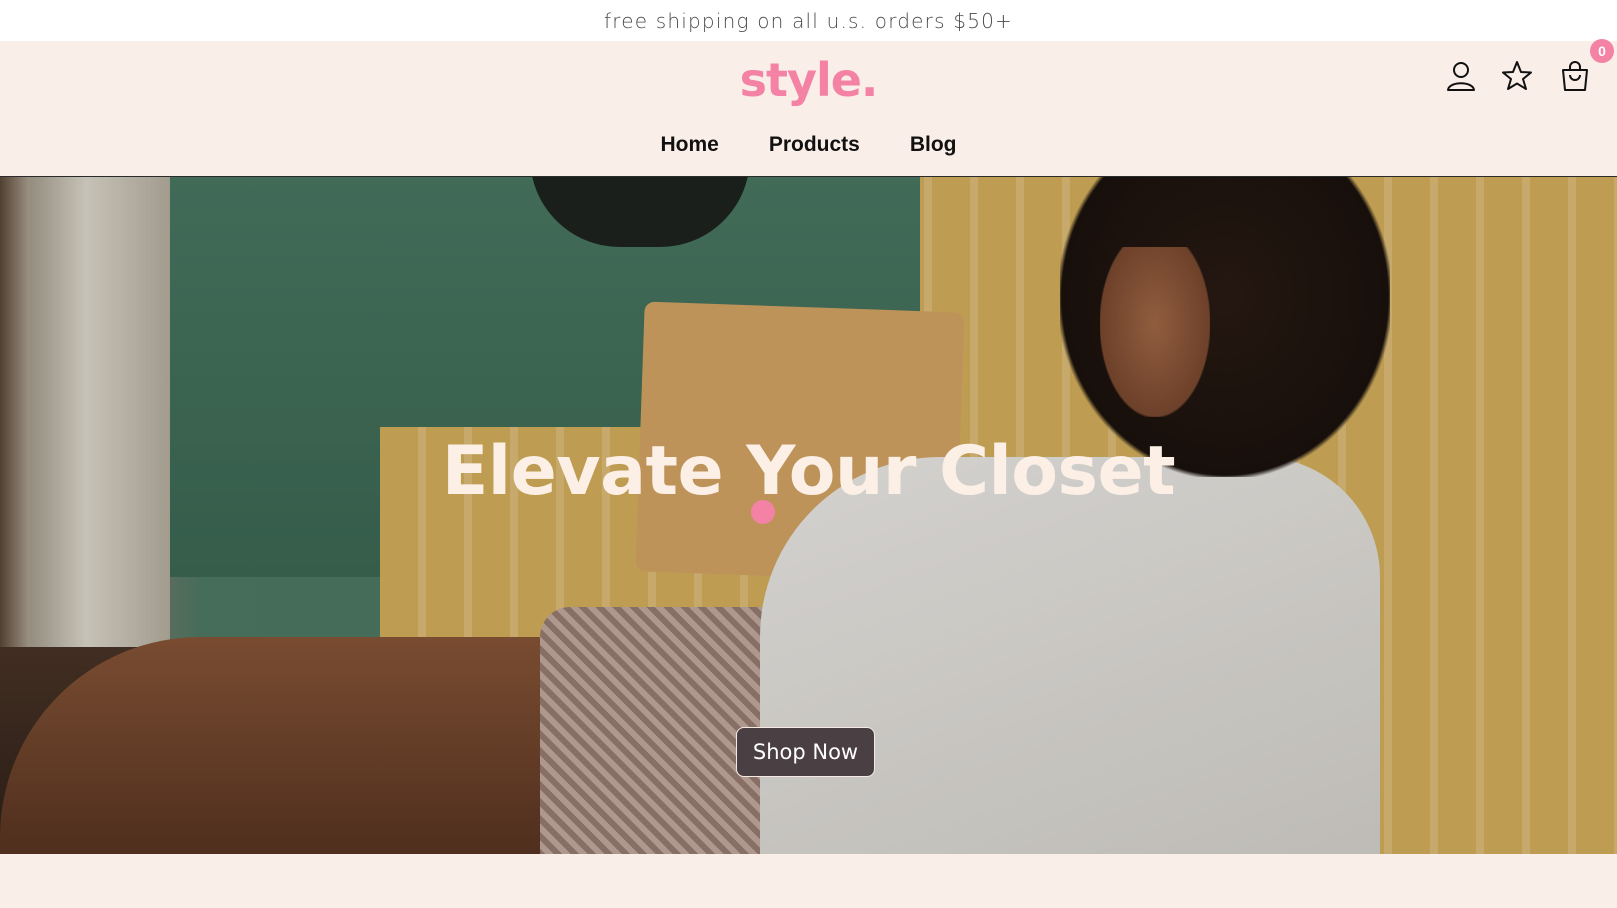  I want to click on nav-blog: Blog, so click(933, 145).